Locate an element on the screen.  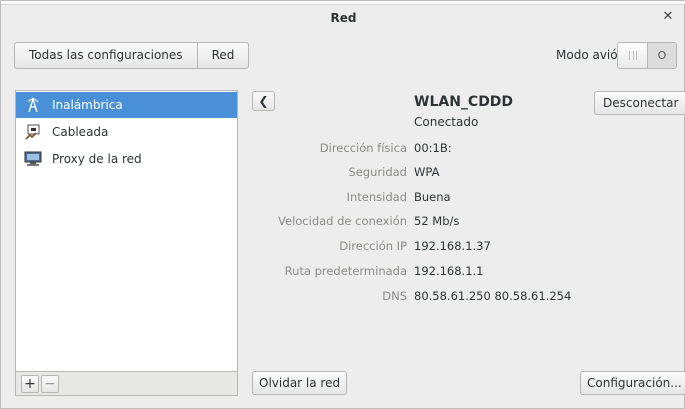
all-settings-button: Todas las configuraciones is located at coordinates (106, 55).